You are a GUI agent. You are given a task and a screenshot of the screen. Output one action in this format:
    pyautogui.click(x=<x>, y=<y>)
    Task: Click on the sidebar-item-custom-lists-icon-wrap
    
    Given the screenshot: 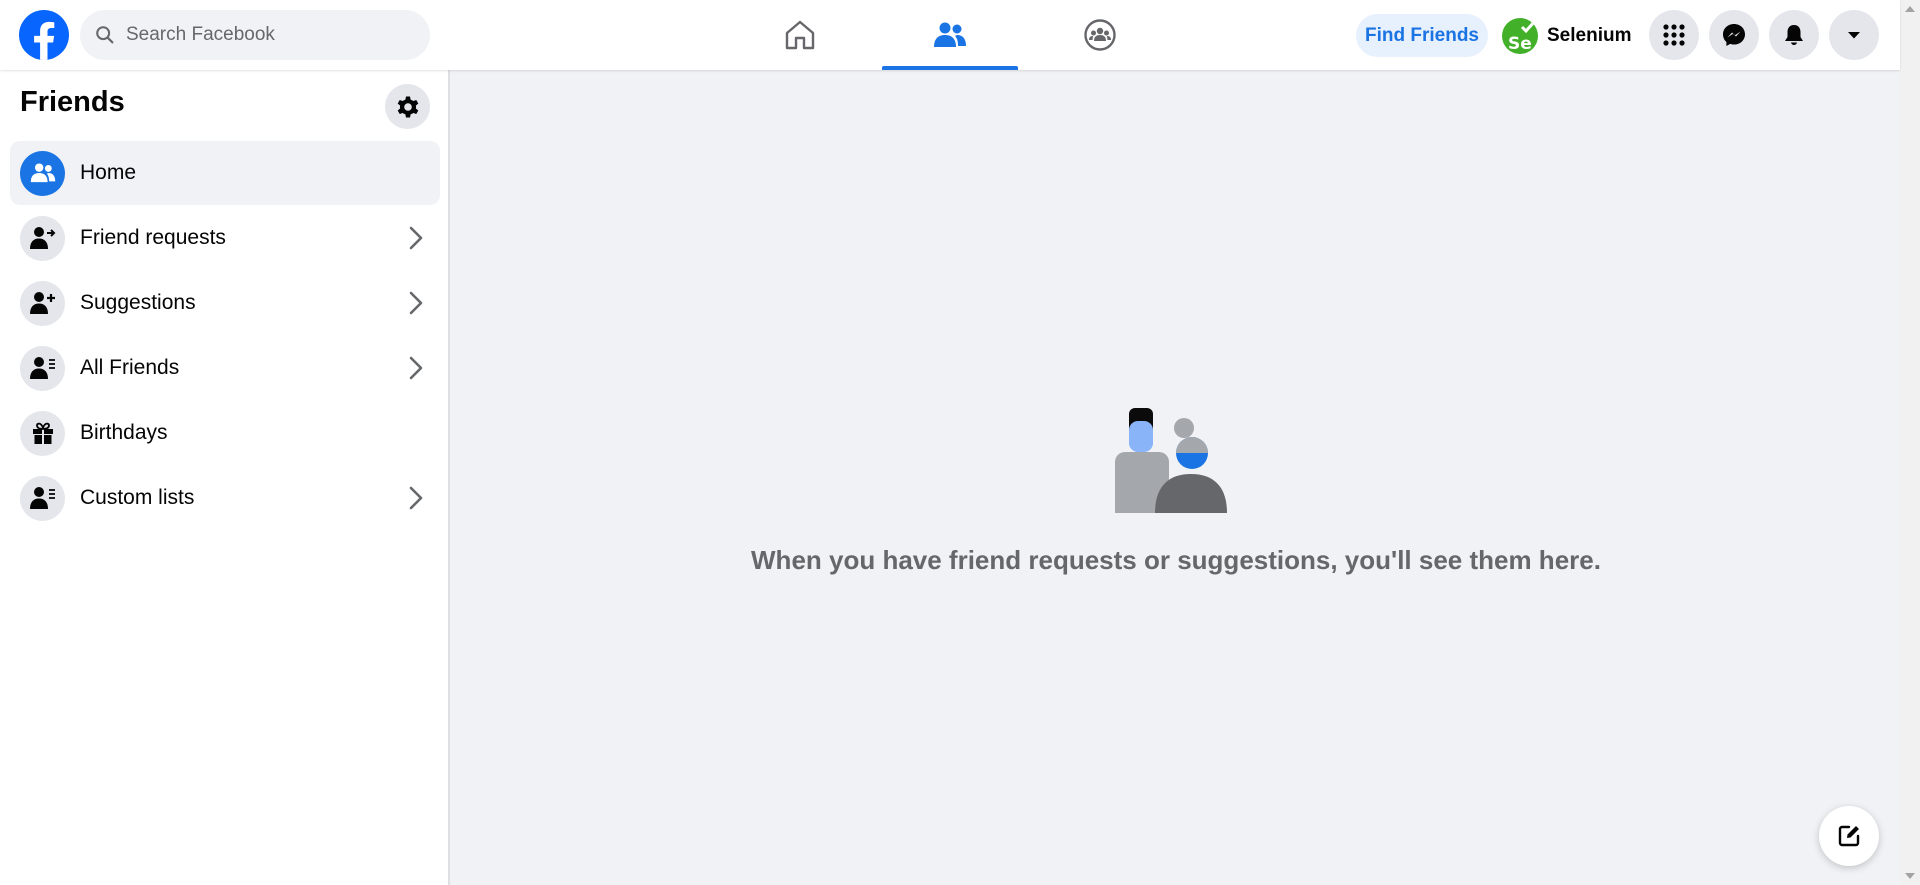 What is the action you would take?
    pyautogui.click(x=42, y=498)
    